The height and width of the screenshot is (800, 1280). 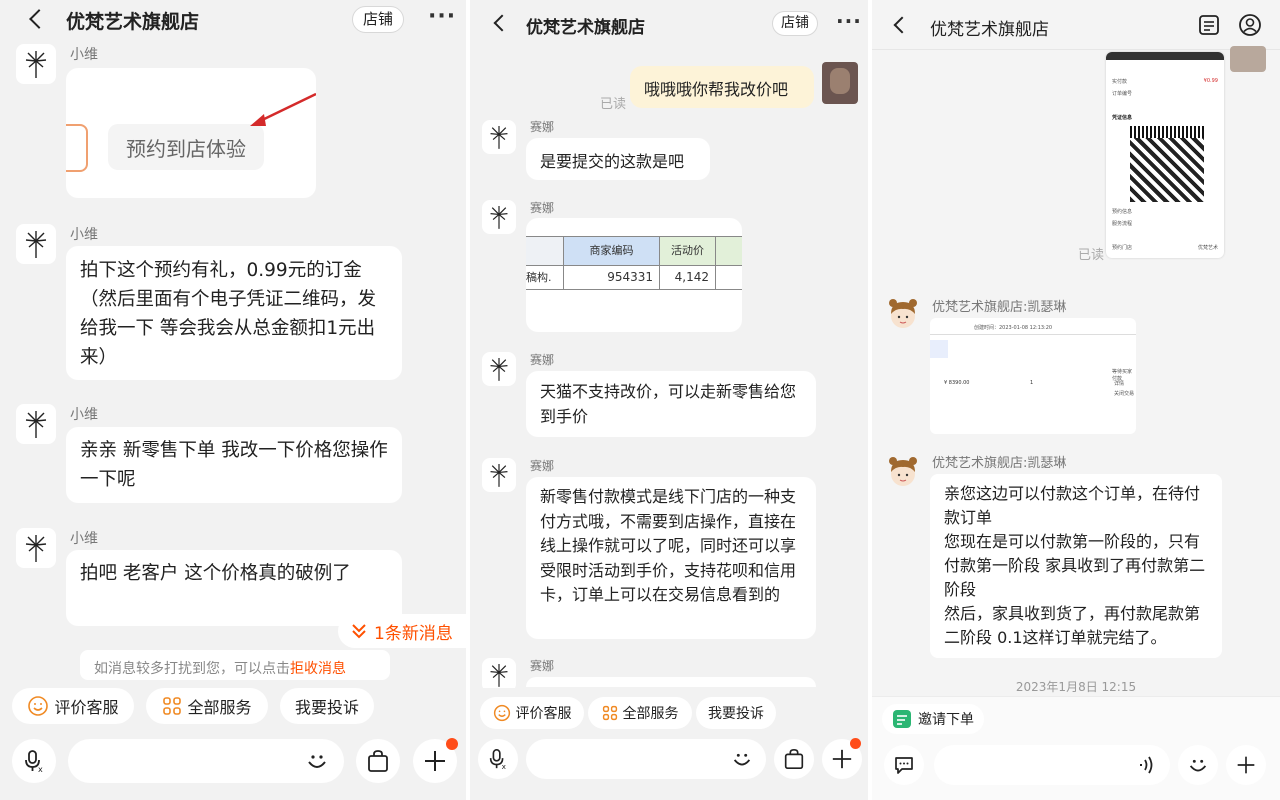 I want to click on chat-bubble-icon, so click(x=904, y=765).